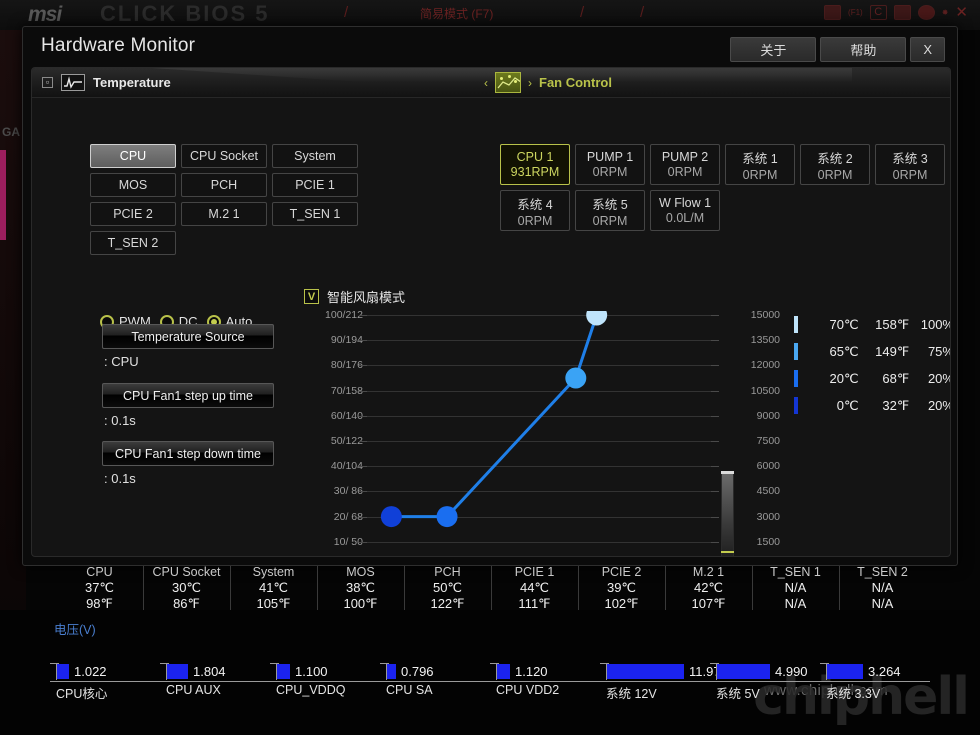 The width and height of the screenshot is (980, 735). I want to click on screenshot-icon, so click(902, 12).